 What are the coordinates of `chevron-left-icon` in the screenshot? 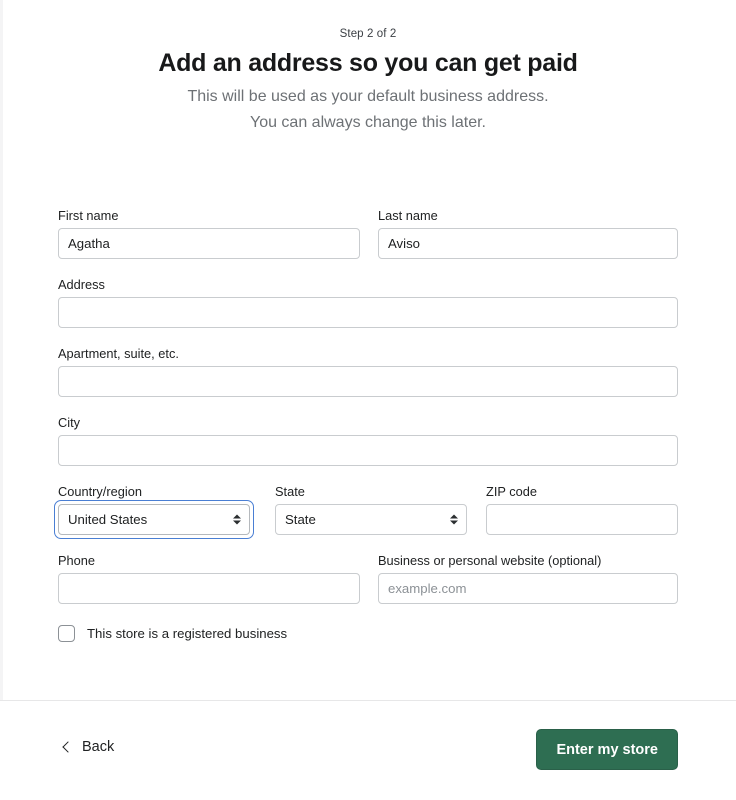 It's located at (68, 747).